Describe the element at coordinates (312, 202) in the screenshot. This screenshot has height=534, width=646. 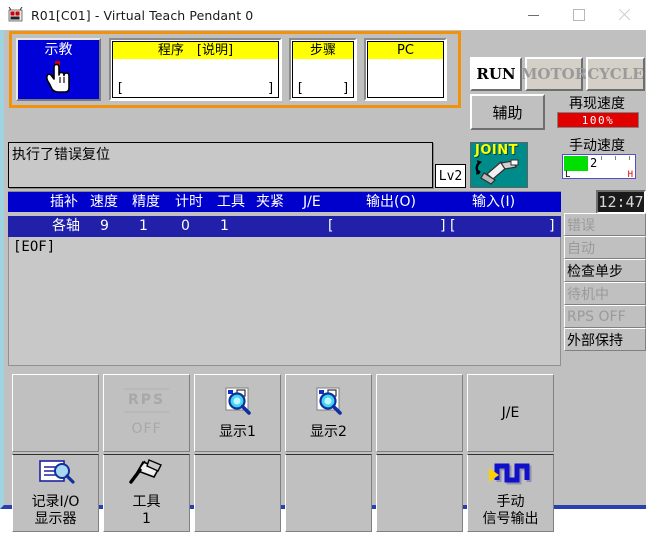
I see `header-je: J/E` at that location.